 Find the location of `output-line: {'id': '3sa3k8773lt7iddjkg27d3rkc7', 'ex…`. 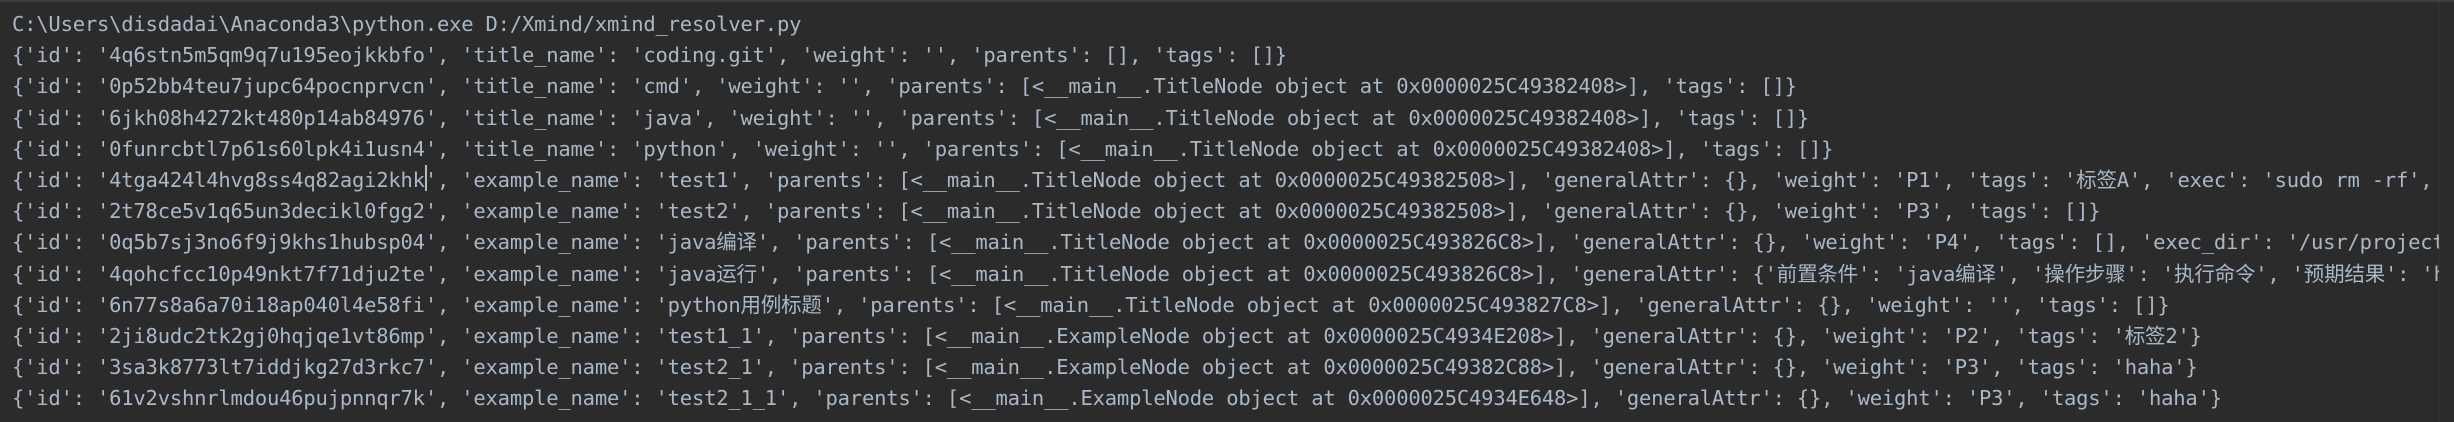

output-line: {'id': '3sa3k8773lt7iddjkg27d3rkc7', 'ex… is located at coordinates (1105, 367).